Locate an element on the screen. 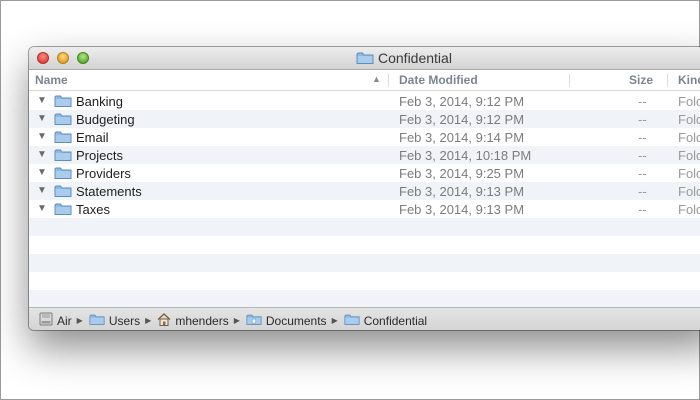 The image size is (700, 400). path-item-label: Air is located at coordinates (64, 320).